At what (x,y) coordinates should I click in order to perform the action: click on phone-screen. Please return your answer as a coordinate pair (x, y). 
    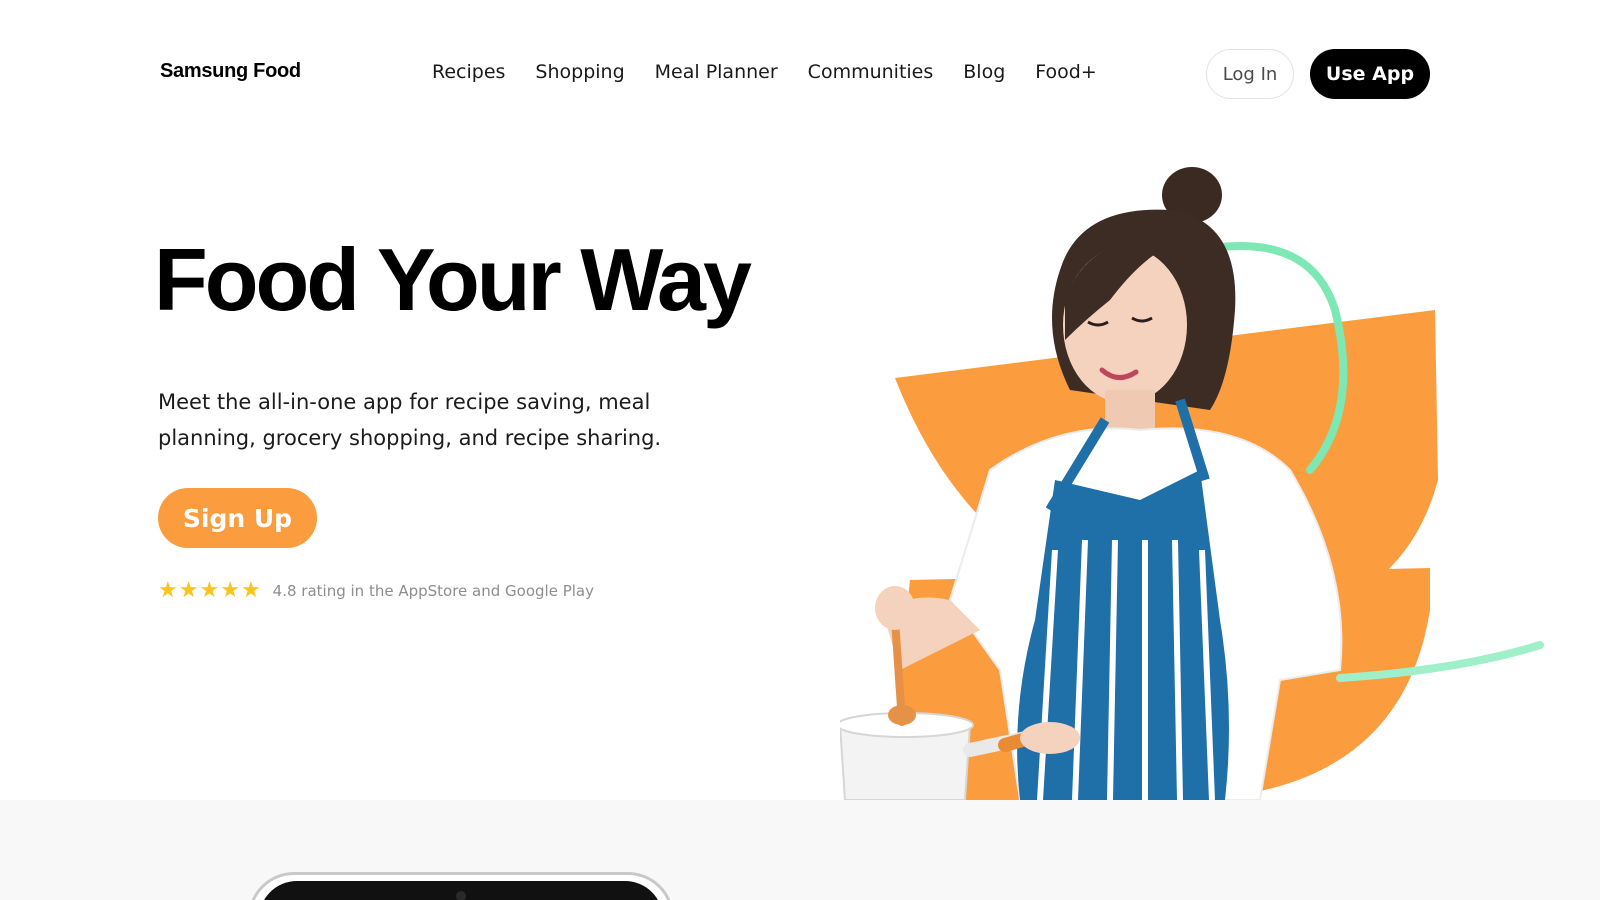
    Looking at the image, I should click on (461, 890).